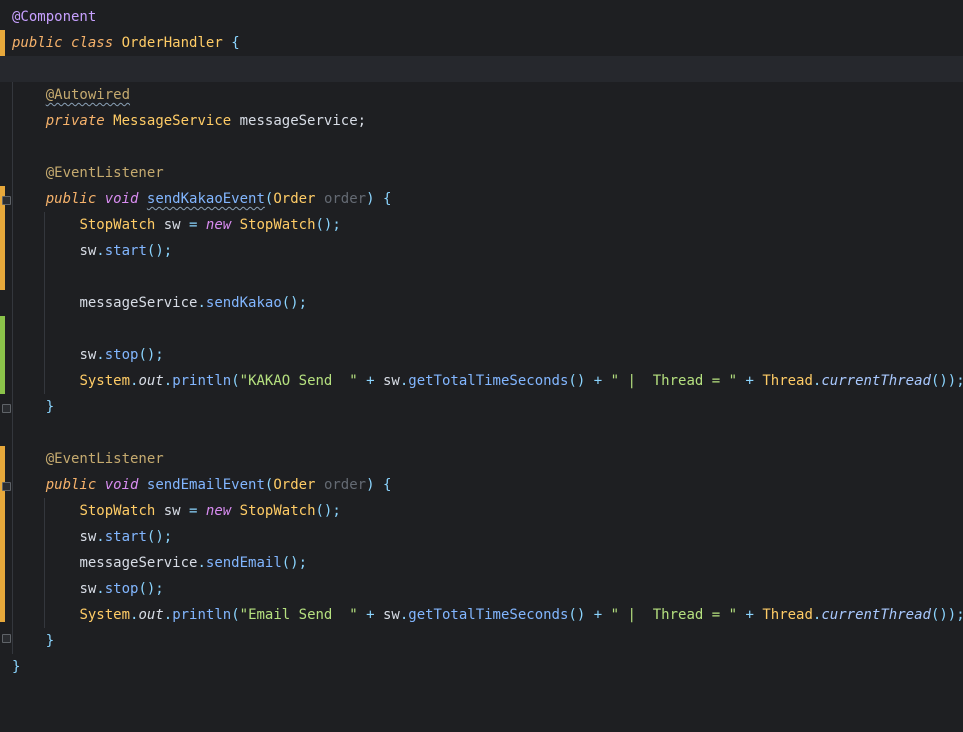 The image size is (963, 732). Describe the element at coordinates (481, 17) in the screenshot. I see `code-line: @Component` at that location.